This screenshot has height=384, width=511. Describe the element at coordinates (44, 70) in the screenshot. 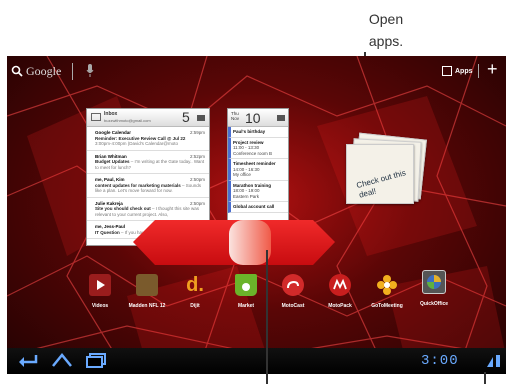

I see `google-search-label: Google` at that location.